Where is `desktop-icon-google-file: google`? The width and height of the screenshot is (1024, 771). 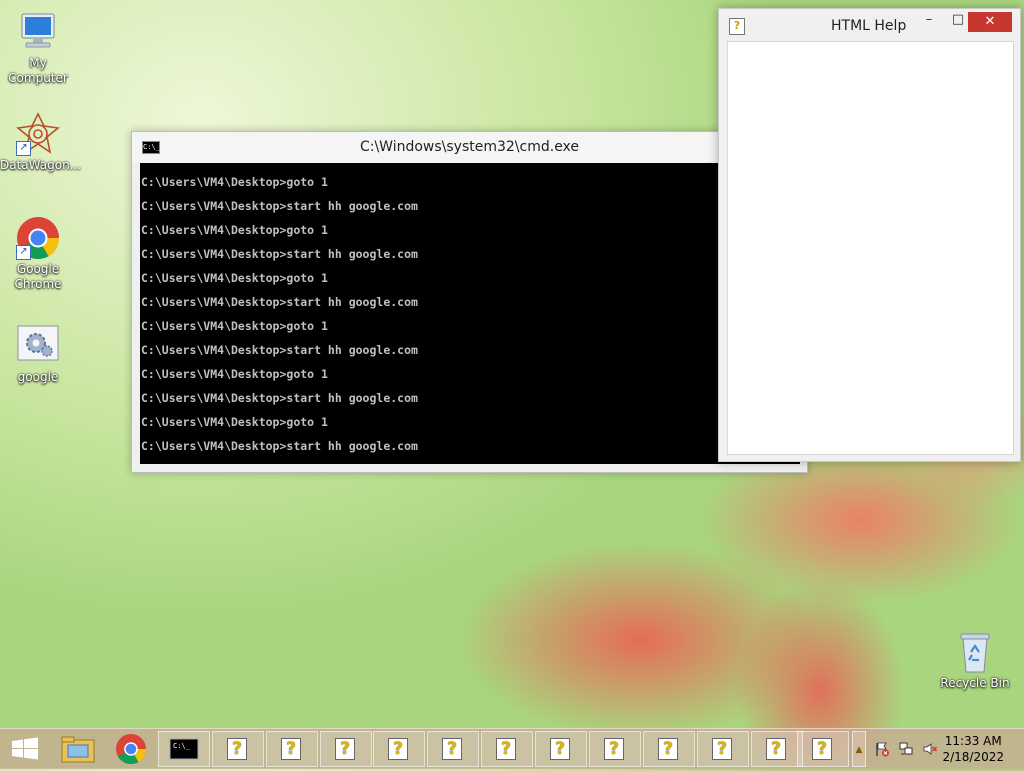
desktop-icon-google-file: google is located at coordinates (38, 354).